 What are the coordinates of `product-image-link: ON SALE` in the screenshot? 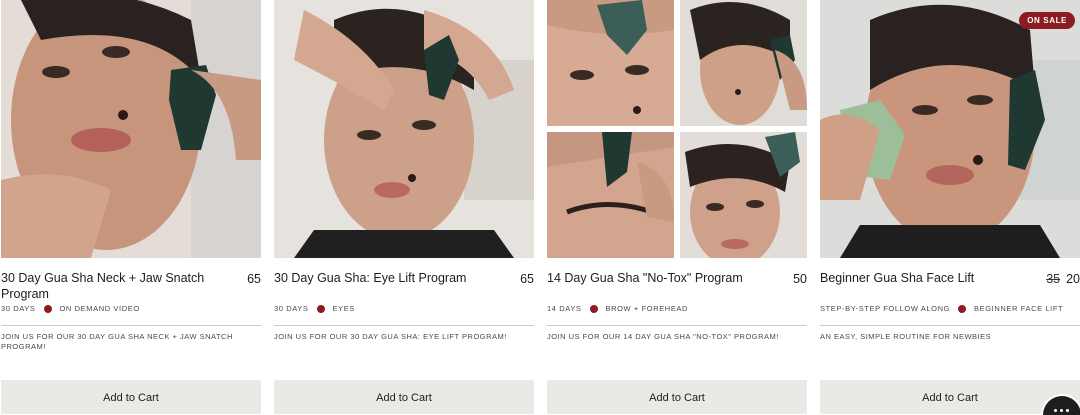 It's located at (950, 129).